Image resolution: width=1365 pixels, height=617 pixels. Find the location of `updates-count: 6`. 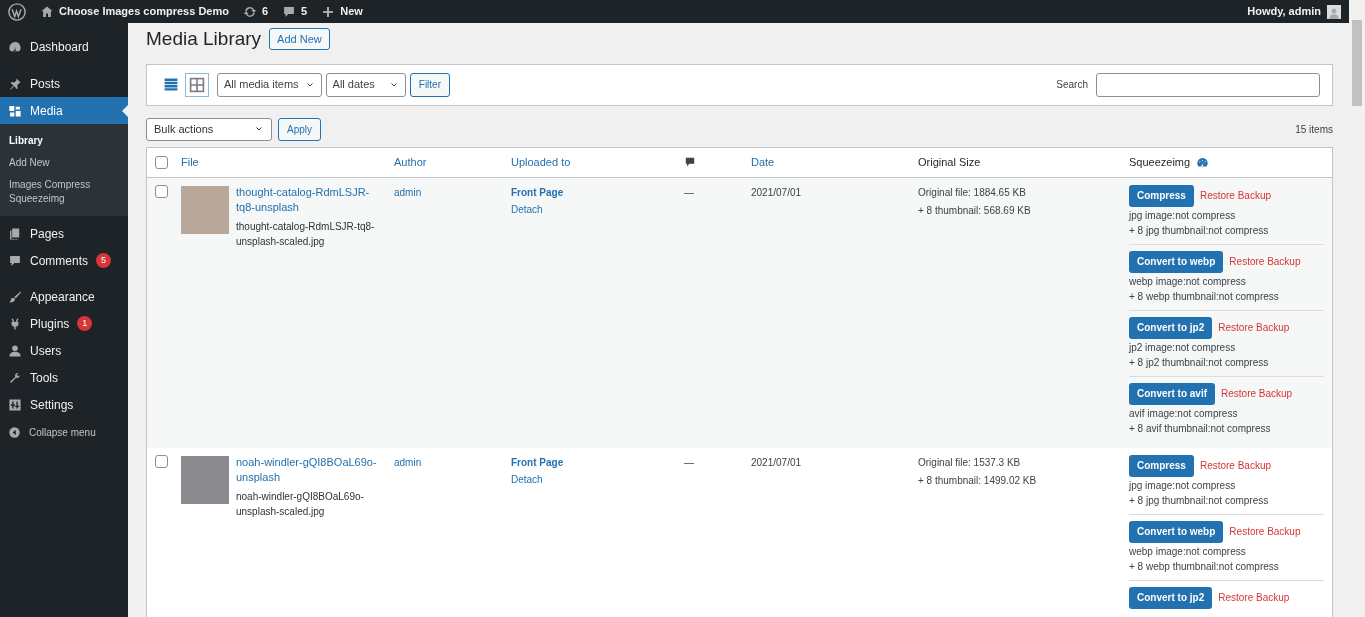

updates-count: 6 is located at coordinates (265, 11).